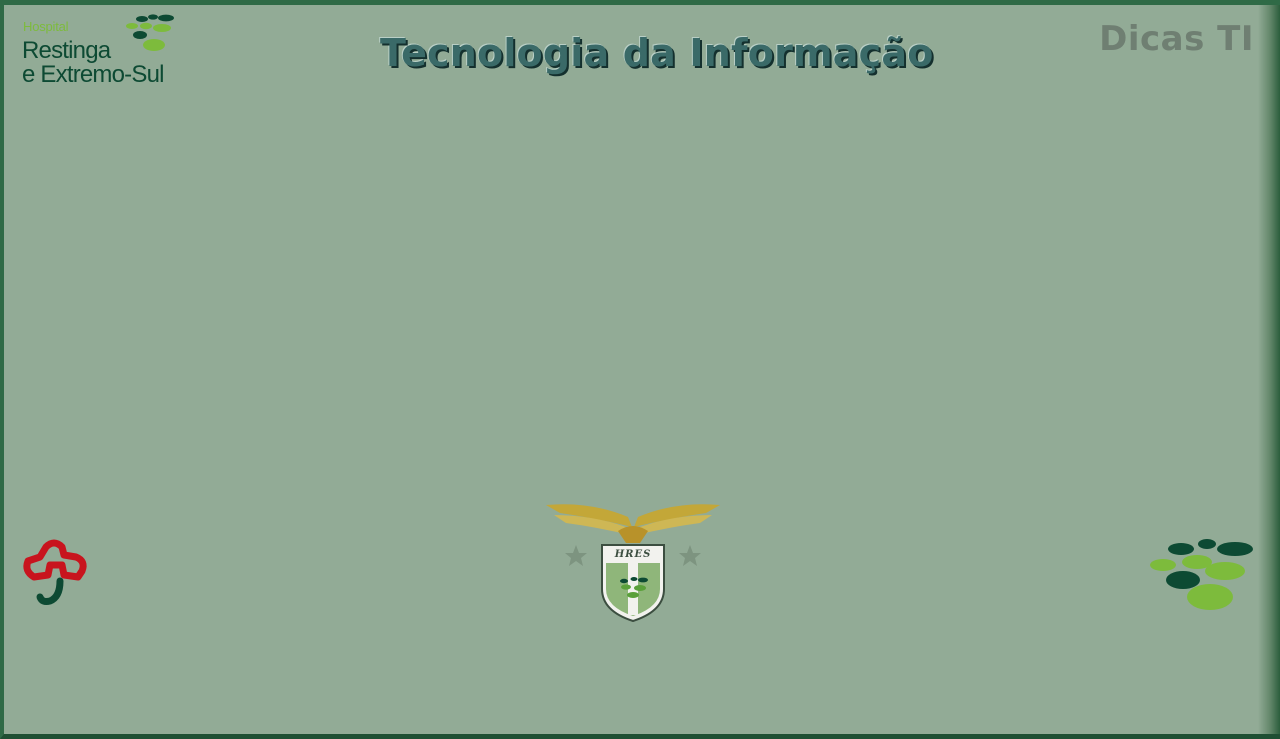 The height and width of the screenshot is (739, 1280). Describe the element at coordinates (633, 563) in the screenshot. I see `winged-shield-crest-icon` at that location.